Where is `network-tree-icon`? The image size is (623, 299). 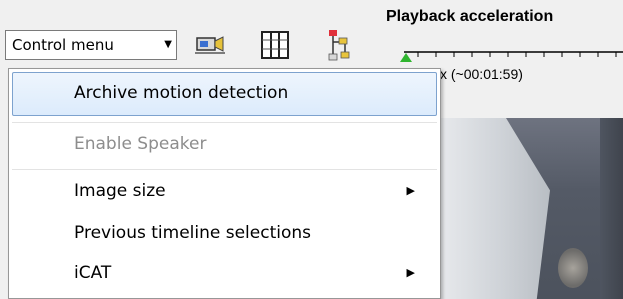
network-tree-icon is located at coordinates (339, 45).